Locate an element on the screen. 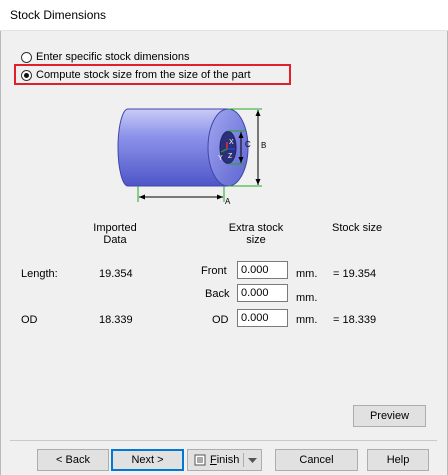 The image size is (448, 475). cancel-button: Cancel is located at coordinates (316, 460).